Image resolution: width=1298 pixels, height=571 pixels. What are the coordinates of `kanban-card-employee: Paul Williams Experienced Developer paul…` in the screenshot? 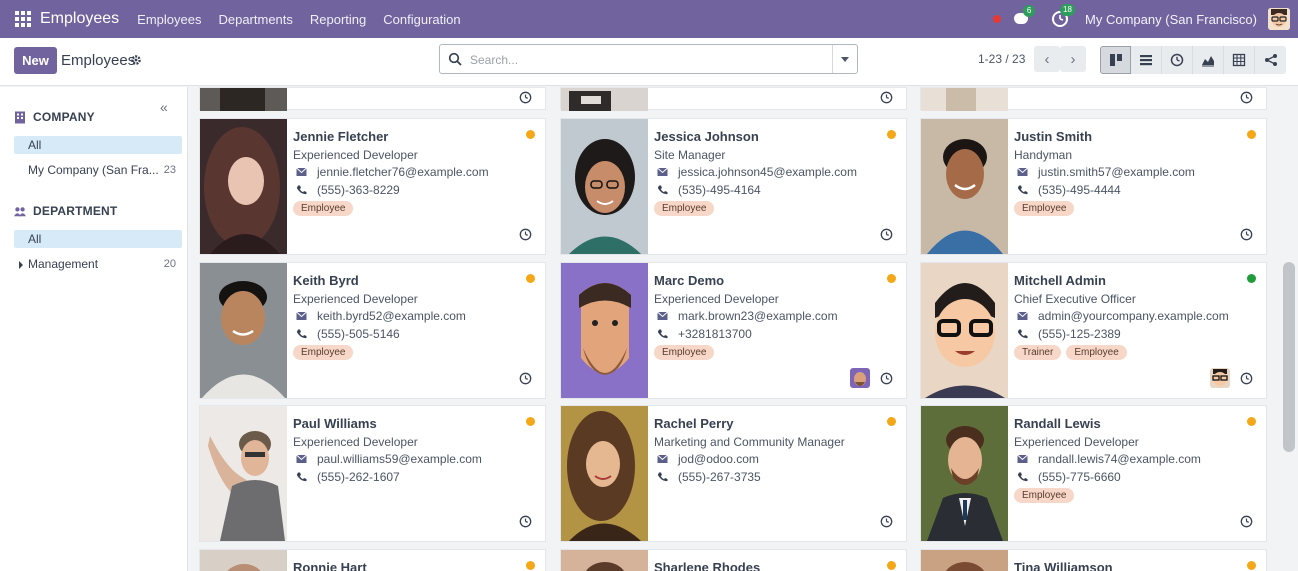 It's located at (372, 473).